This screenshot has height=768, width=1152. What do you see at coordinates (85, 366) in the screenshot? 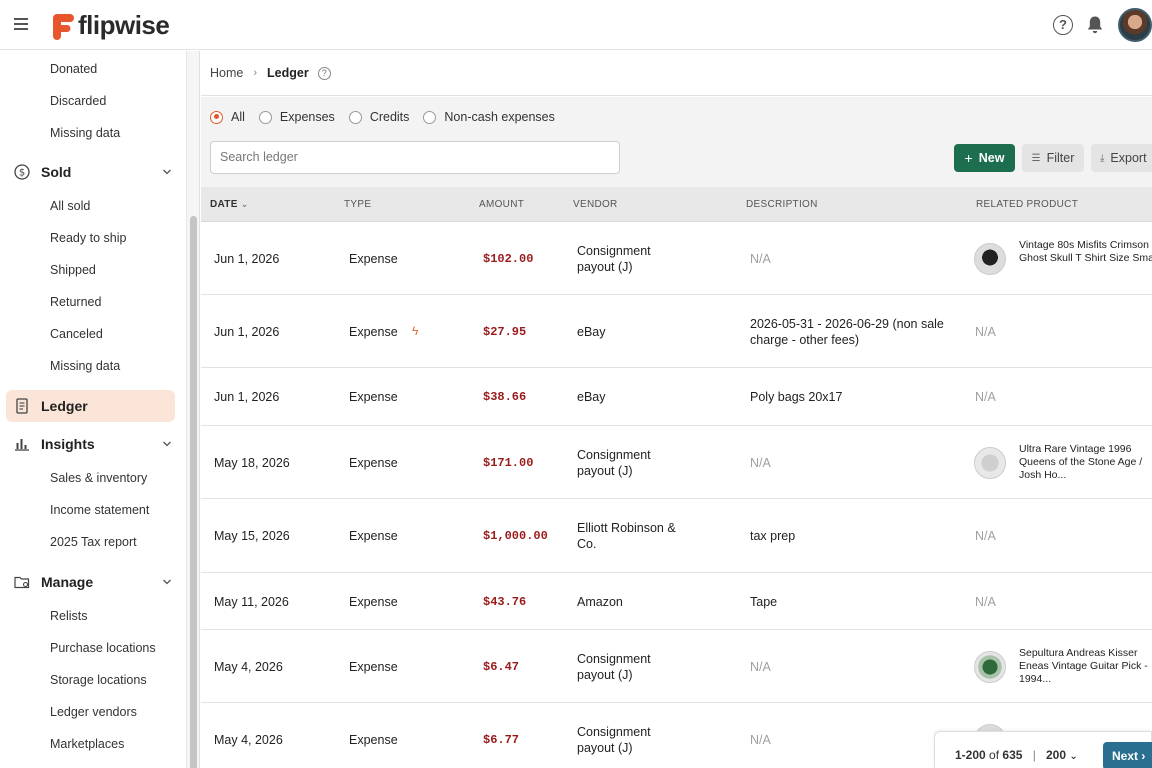
I see `sidebar-item-sold-missing-data: Missing data` at bounding box center [85, 366].